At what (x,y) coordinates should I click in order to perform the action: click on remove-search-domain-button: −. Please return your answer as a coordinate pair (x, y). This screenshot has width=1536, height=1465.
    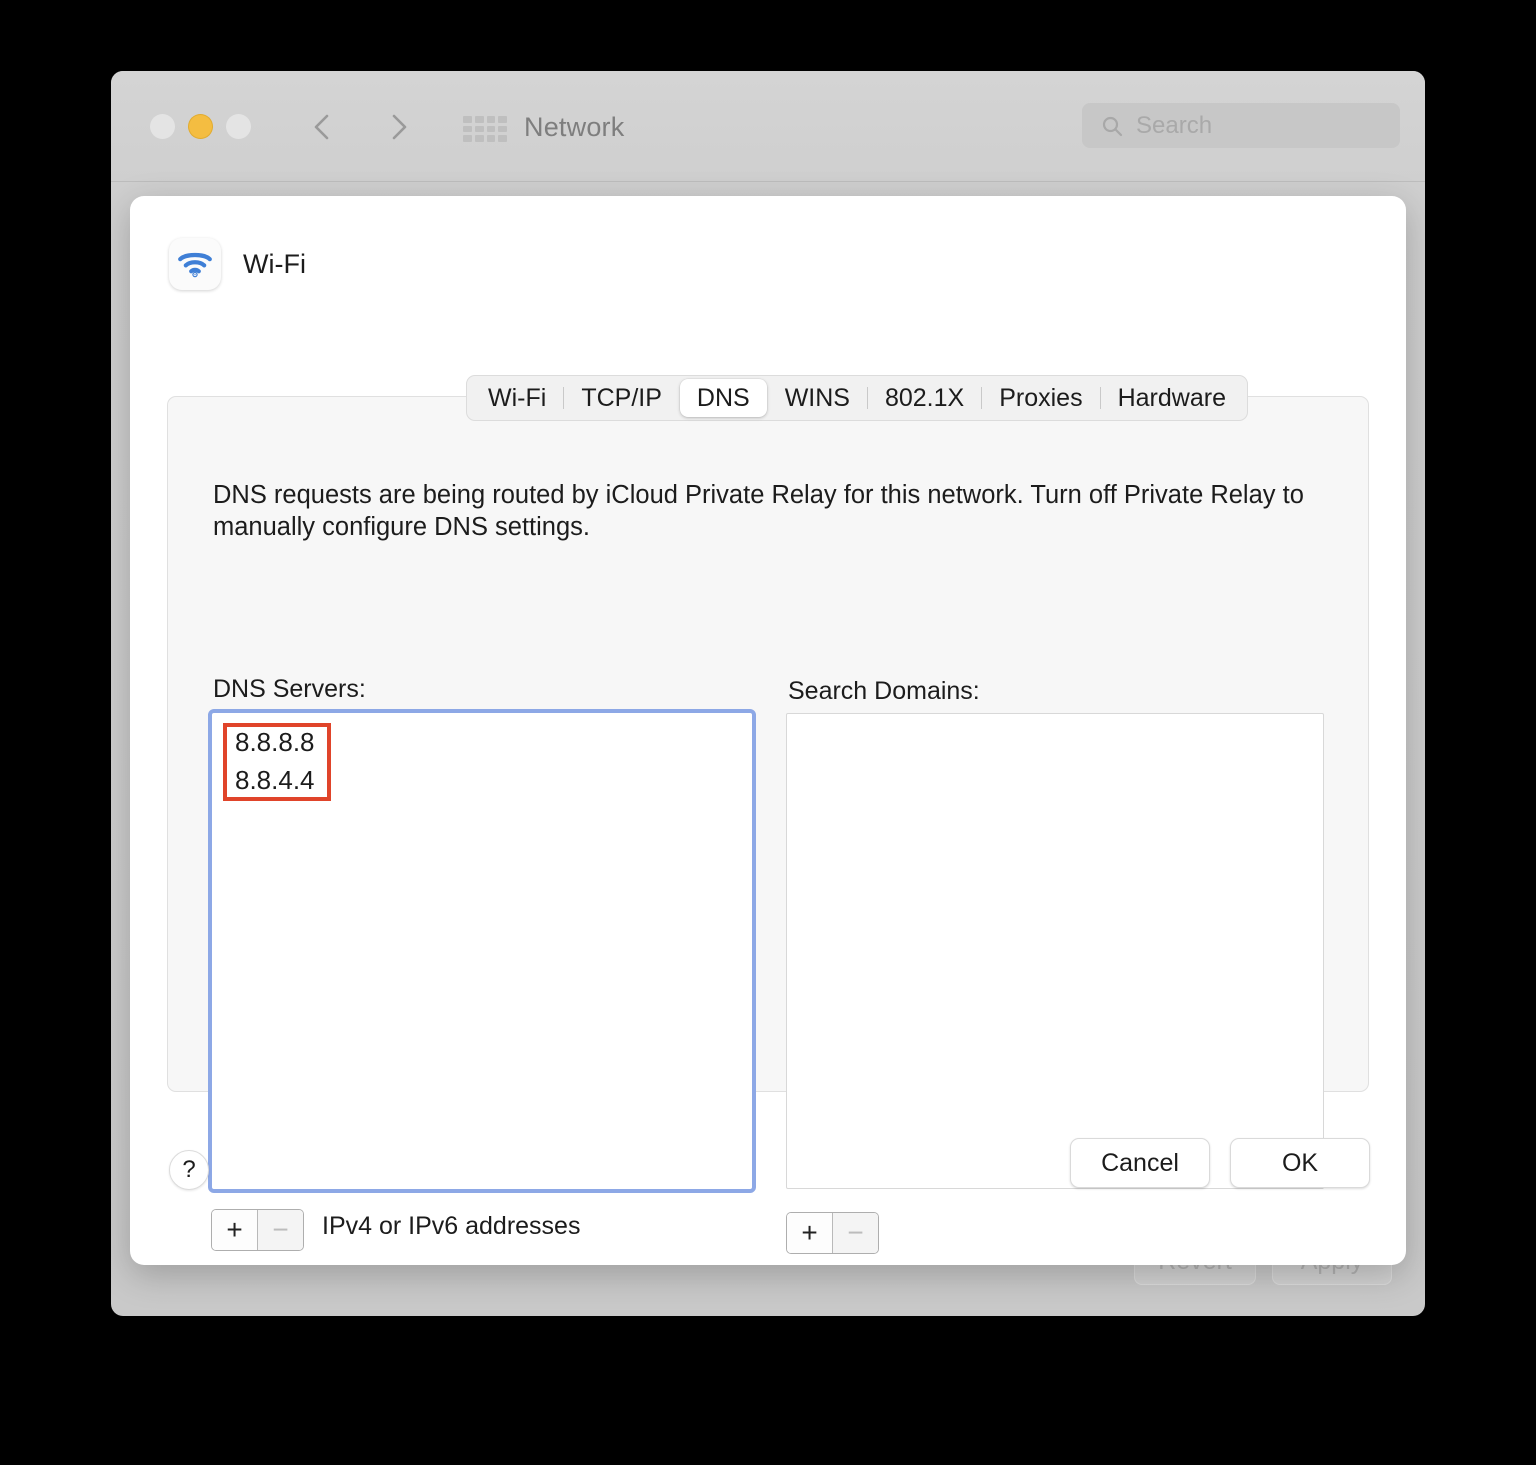
    Looking at the image, I should click on (855, 1233).